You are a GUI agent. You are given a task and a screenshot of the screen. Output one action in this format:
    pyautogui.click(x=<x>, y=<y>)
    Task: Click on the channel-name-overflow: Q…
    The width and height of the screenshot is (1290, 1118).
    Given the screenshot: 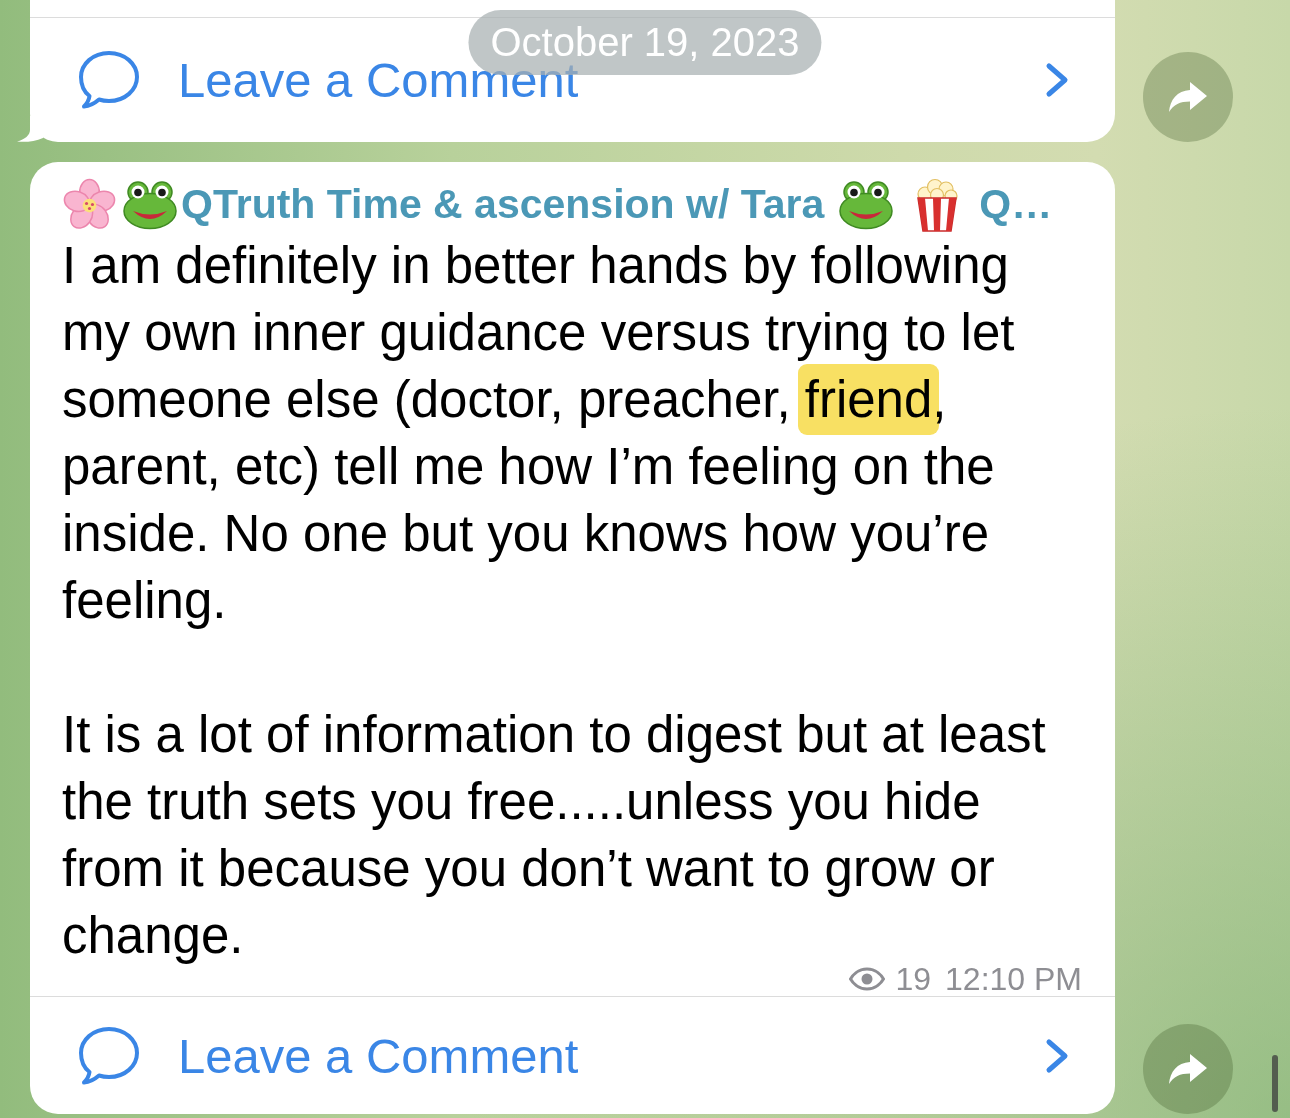 What is the action you would take?
    pyautogui.click(x=1016, y=205)
    